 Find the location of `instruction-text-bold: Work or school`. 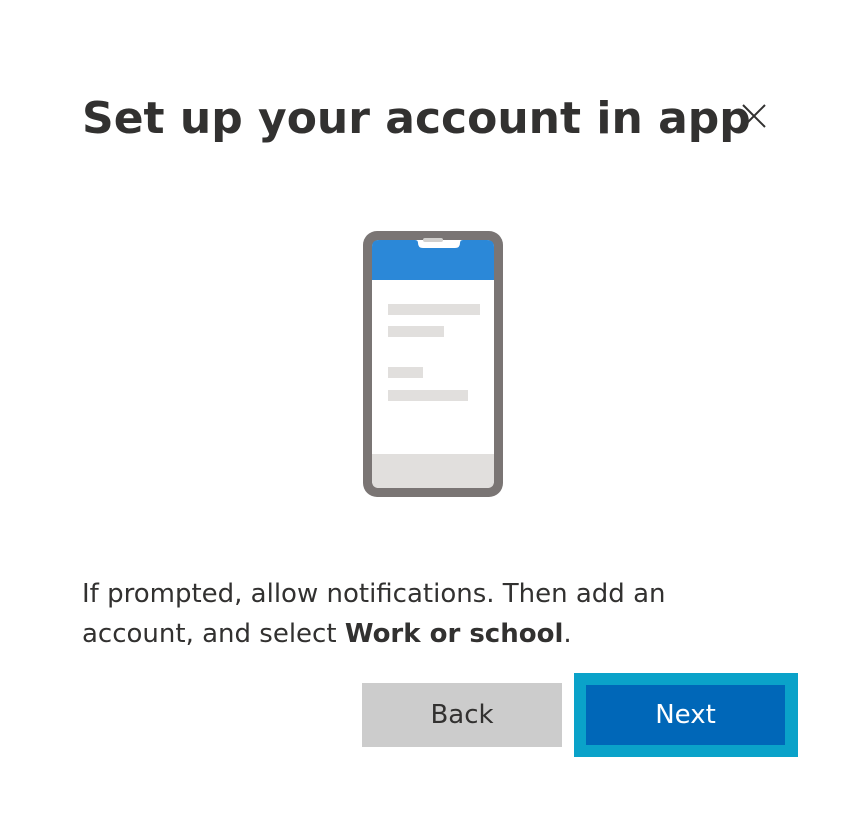

instruction-text-bold: Work or school is located at coordinates (454, 634).